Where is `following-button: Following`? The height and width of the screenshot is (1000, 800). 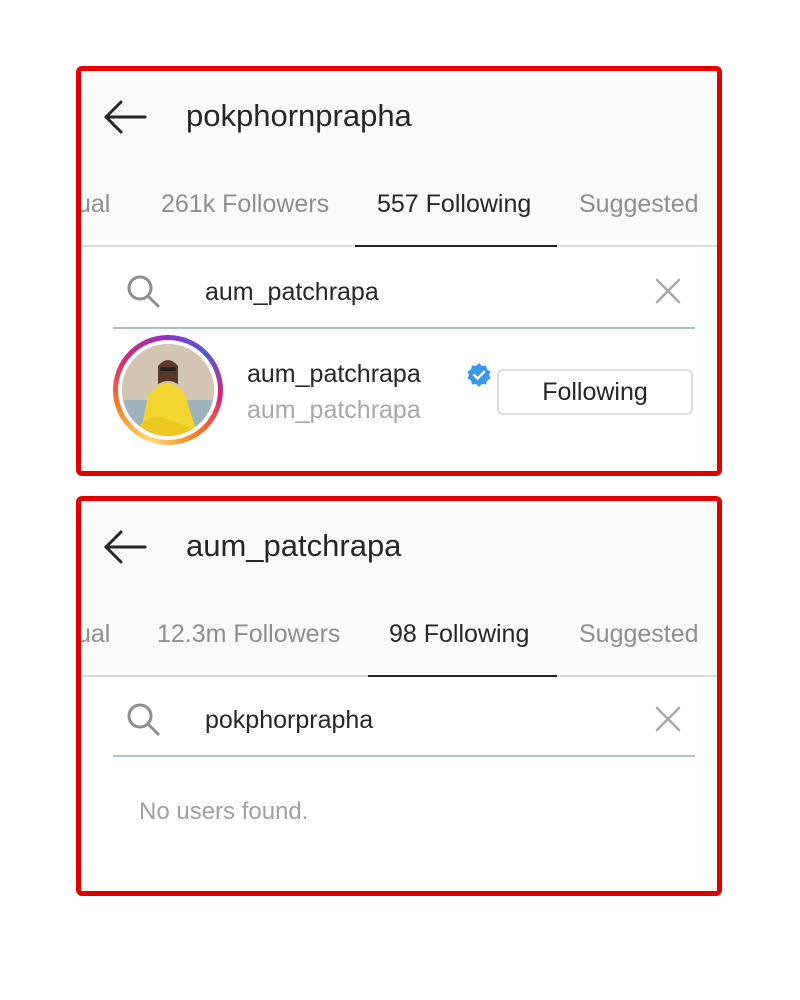 following-button: Following is located at coordinates (595, 392).